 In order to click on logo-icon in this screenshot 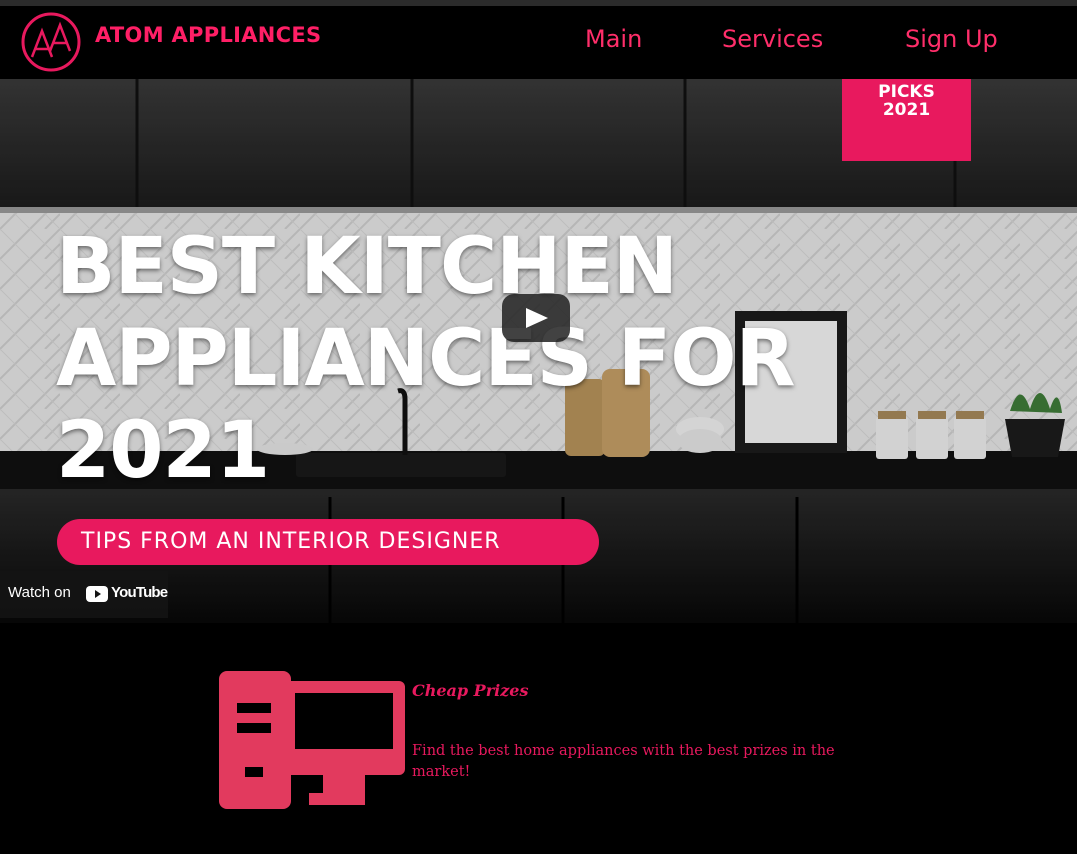, I will do `click(51, 42)`.